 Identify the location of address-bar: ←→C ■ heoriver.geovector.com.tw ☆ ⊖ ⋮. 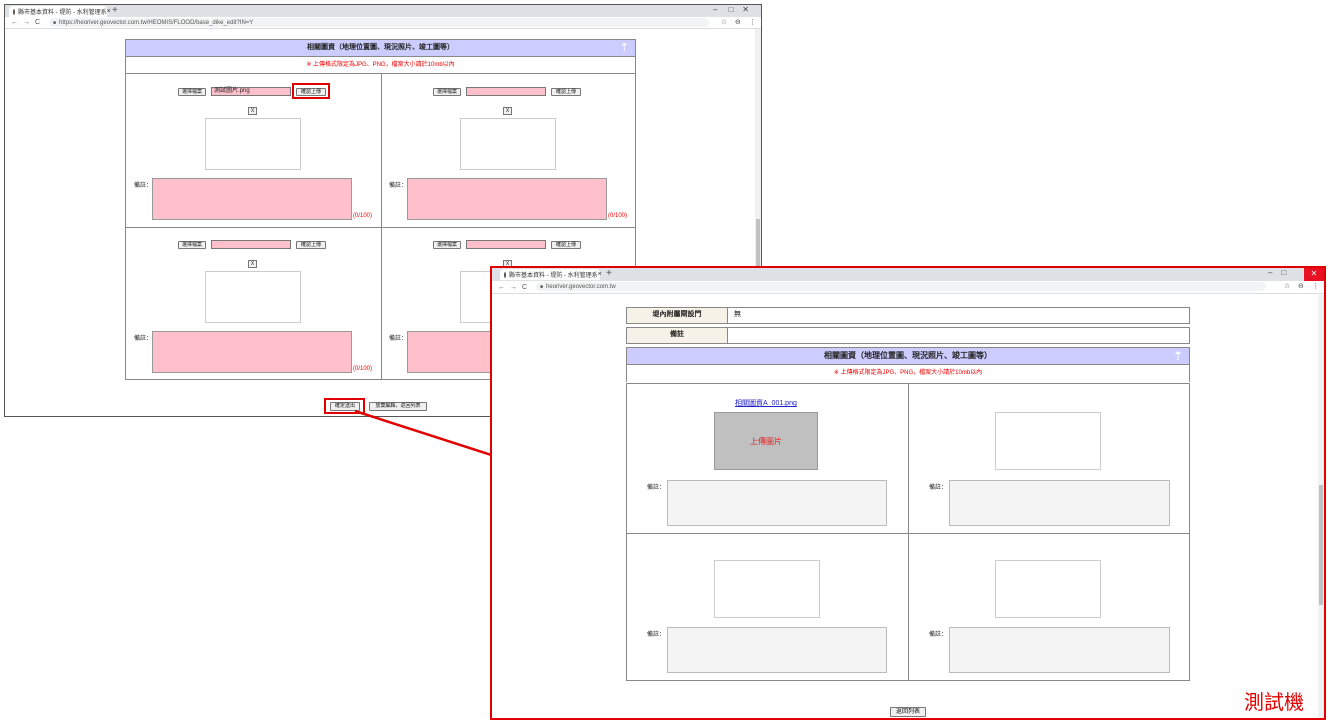
(908, 287).